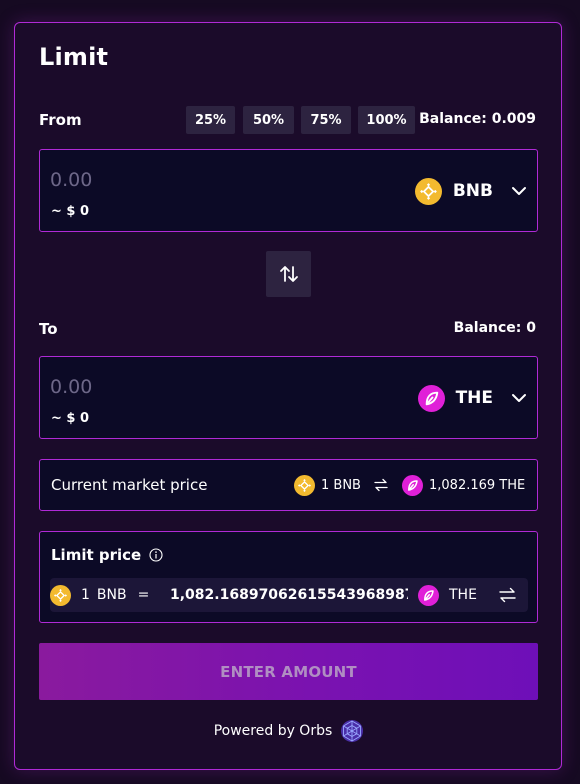 This screenshot has width=580, height=784. Describe the element at coordinates (288, 485) in the screenshot. I see `market-price-panel: Current market price 1 BNB 1,082.169 THE` at that location.